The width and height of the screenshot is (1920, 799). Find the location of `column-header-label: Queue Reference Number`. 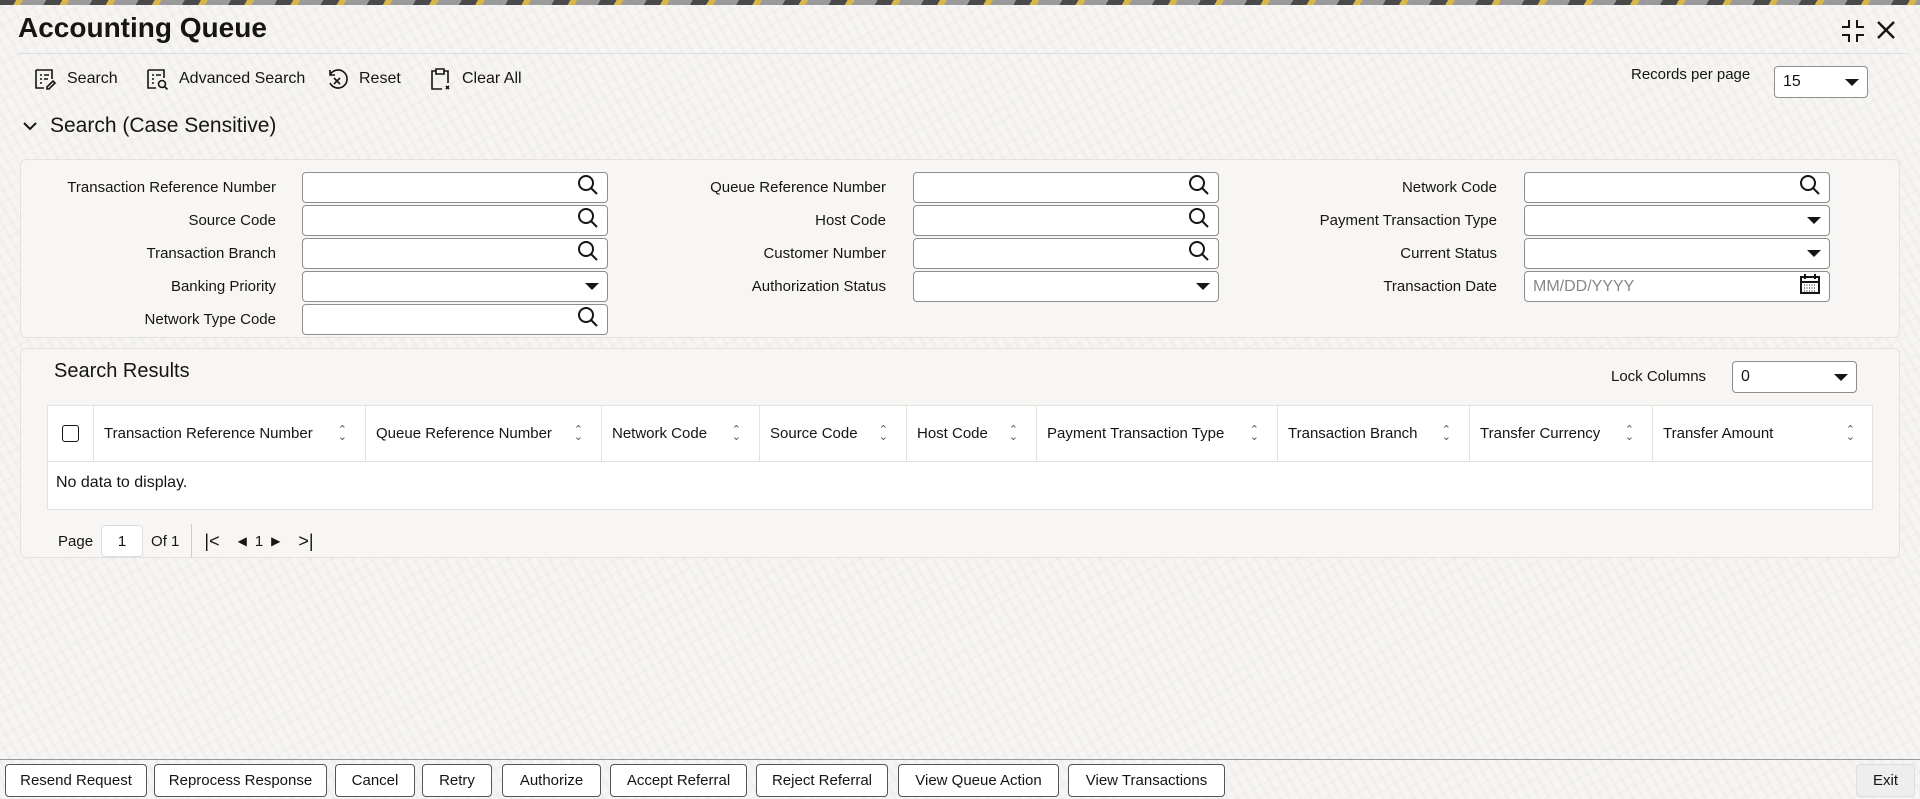

column-header-label: Queue Reference Number is located at coordinates (464, 433).